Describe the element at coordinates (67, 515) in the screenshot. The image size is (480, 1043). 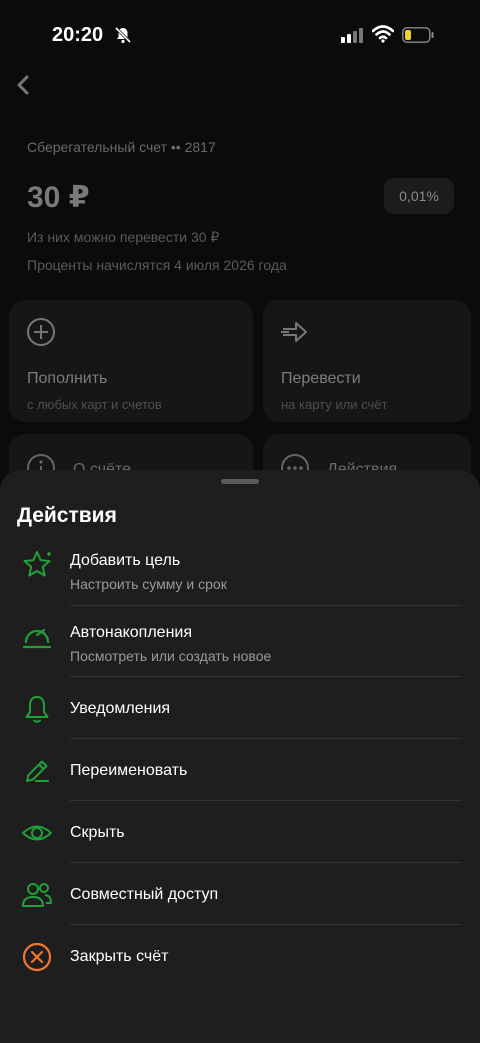
I see `sheet-title: Действия` at that location.